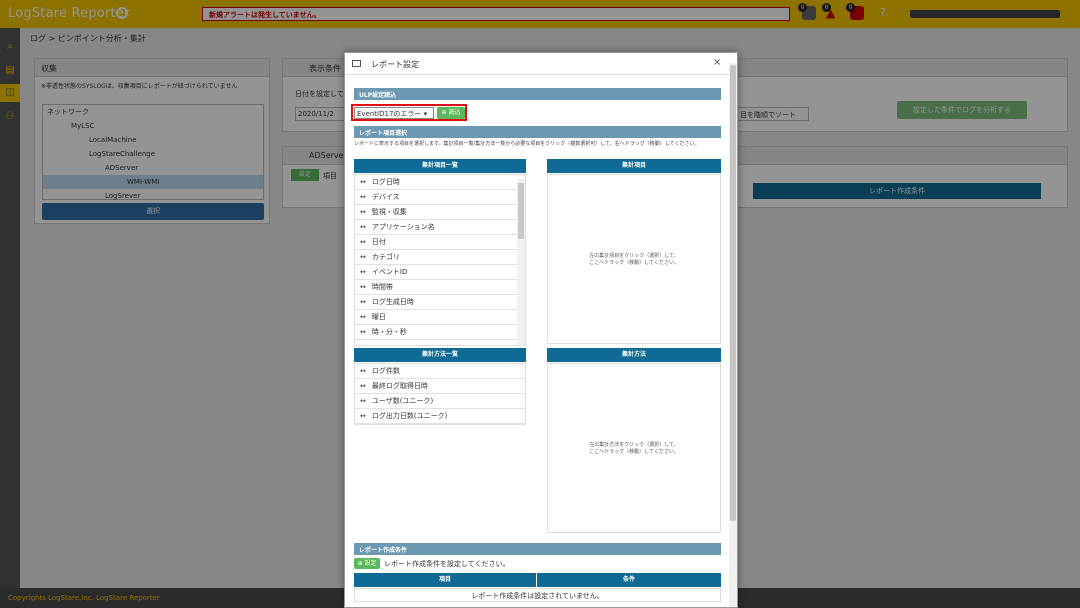 The width and height of the screenshot is (1080, 608). I want to click on list-item-label: 曜日, so click(378, 317).